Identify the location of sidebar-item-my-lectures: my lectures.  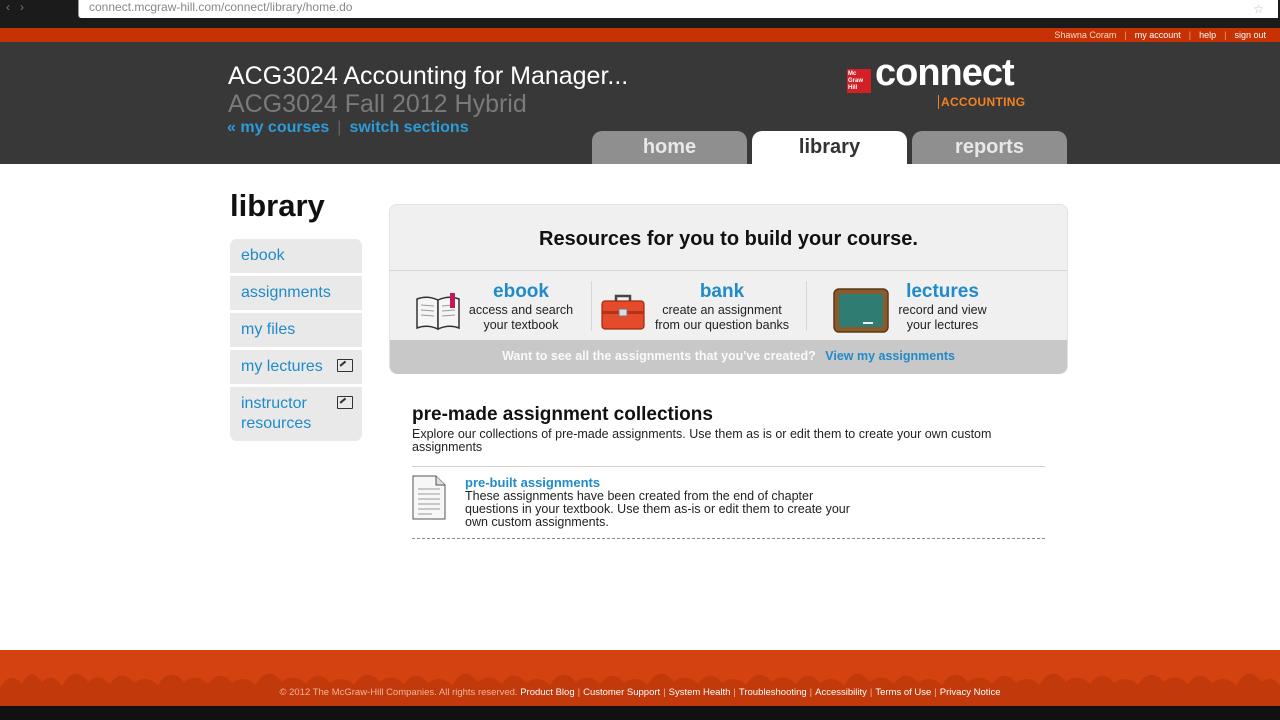
(296, 367).